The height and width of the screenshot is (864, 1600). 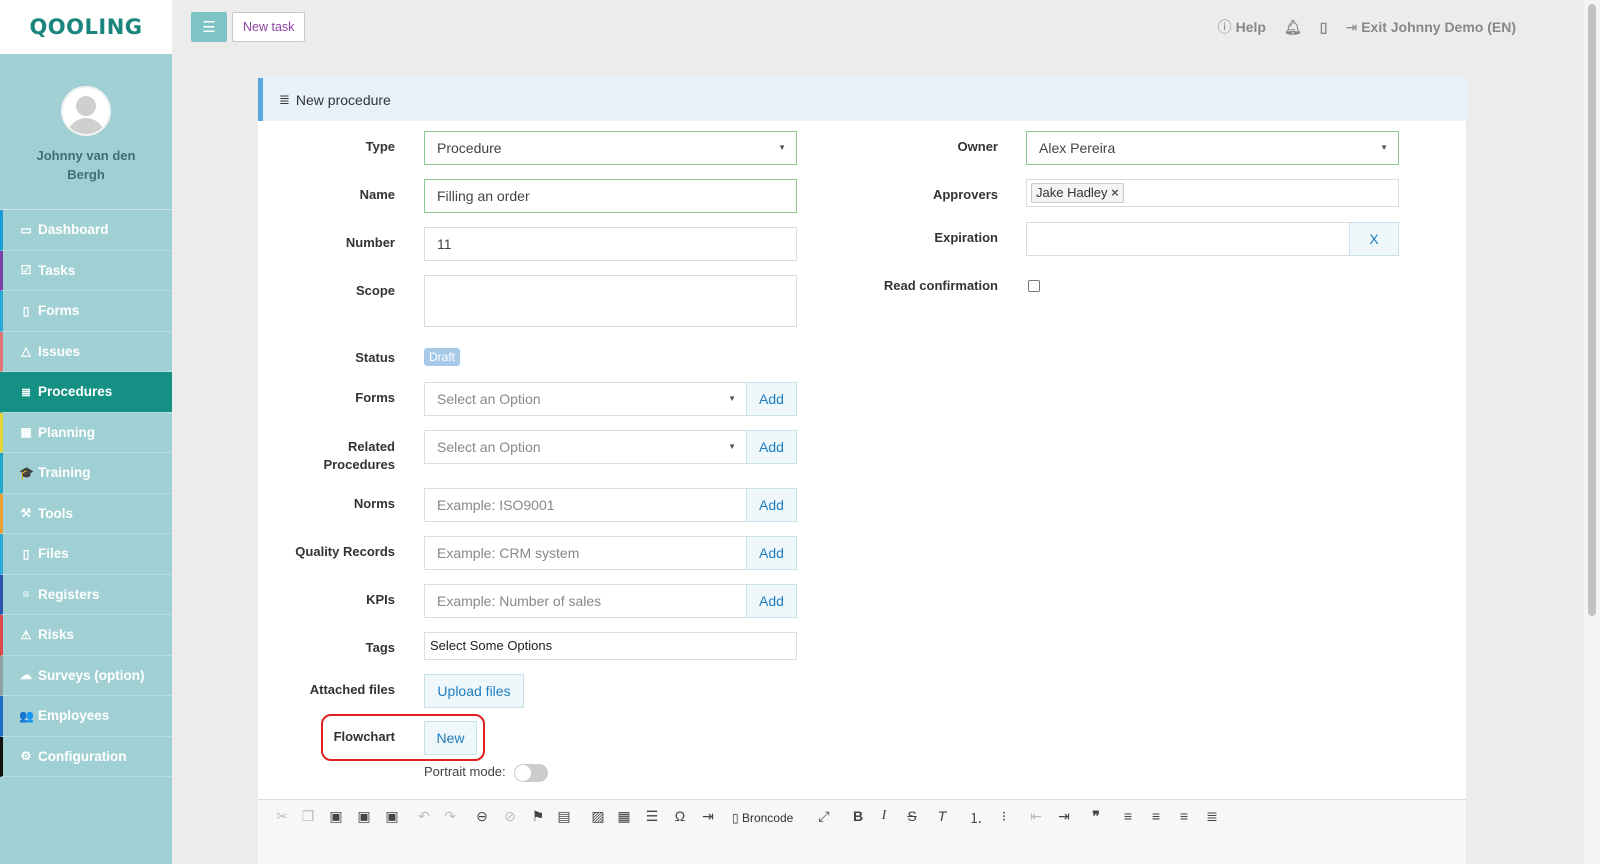 I want to click on align-center-icon: ≡, so click(x=1156, y=816).